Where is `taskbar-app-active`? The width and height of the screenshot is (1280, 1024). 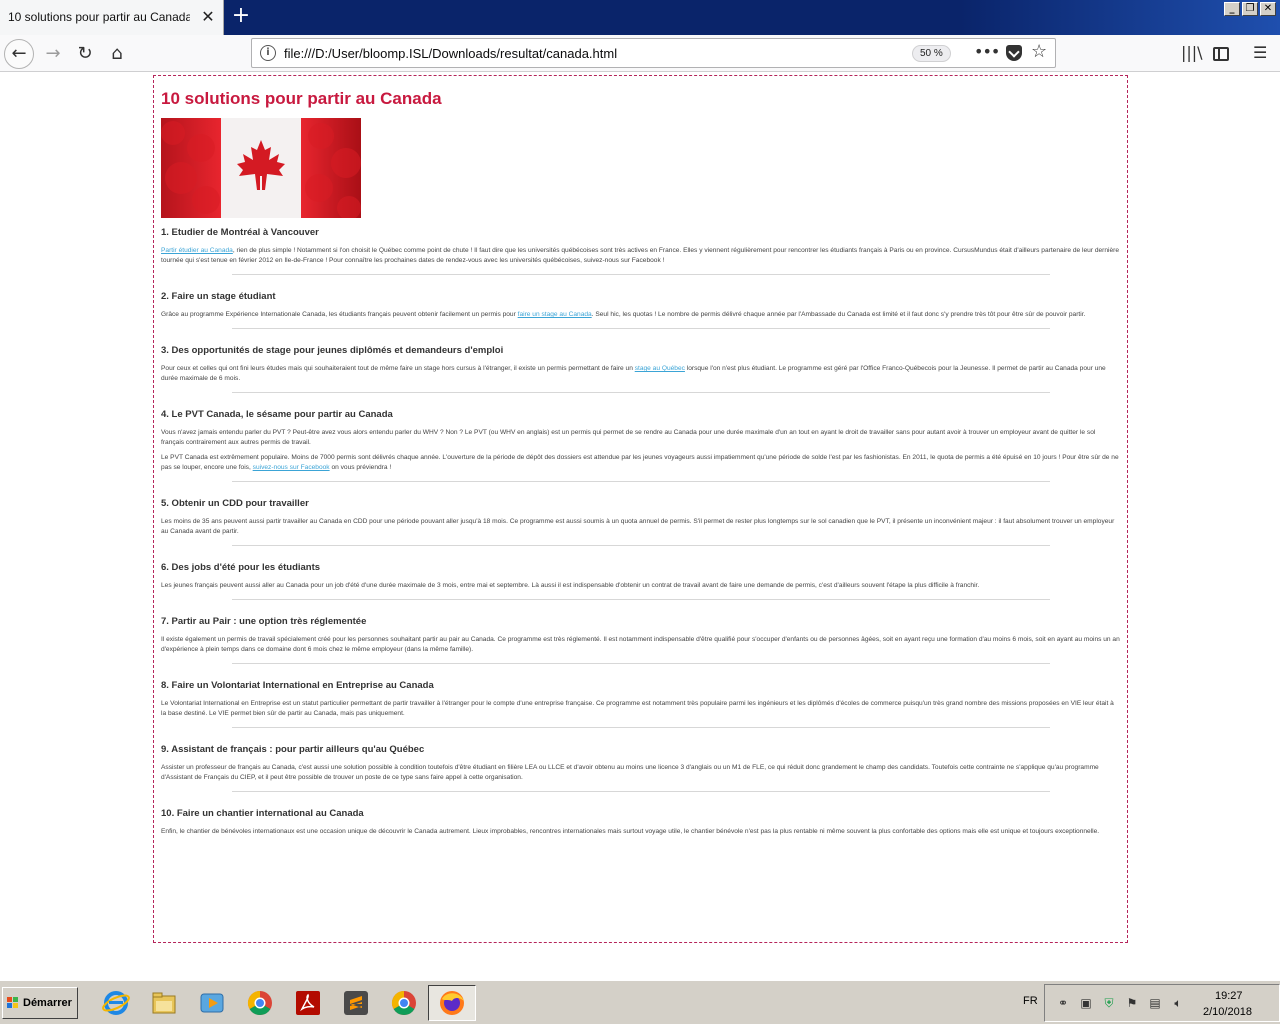 taskbar-app-active is located at coordinates (452, 1003).